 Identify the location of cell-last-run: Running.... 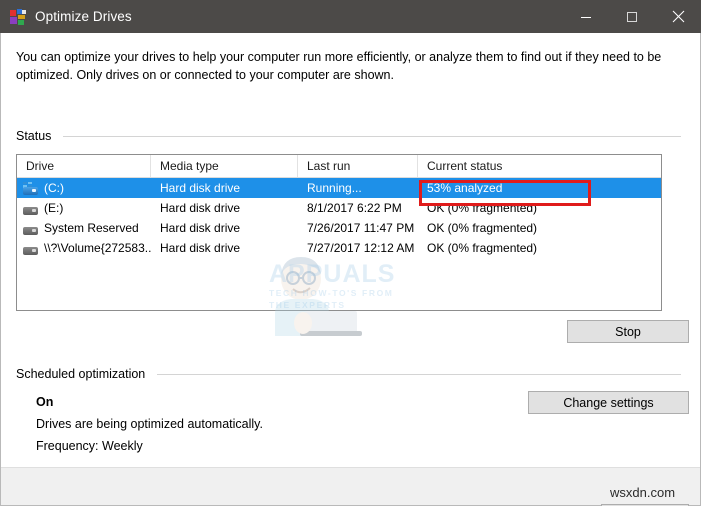
(334, 188).